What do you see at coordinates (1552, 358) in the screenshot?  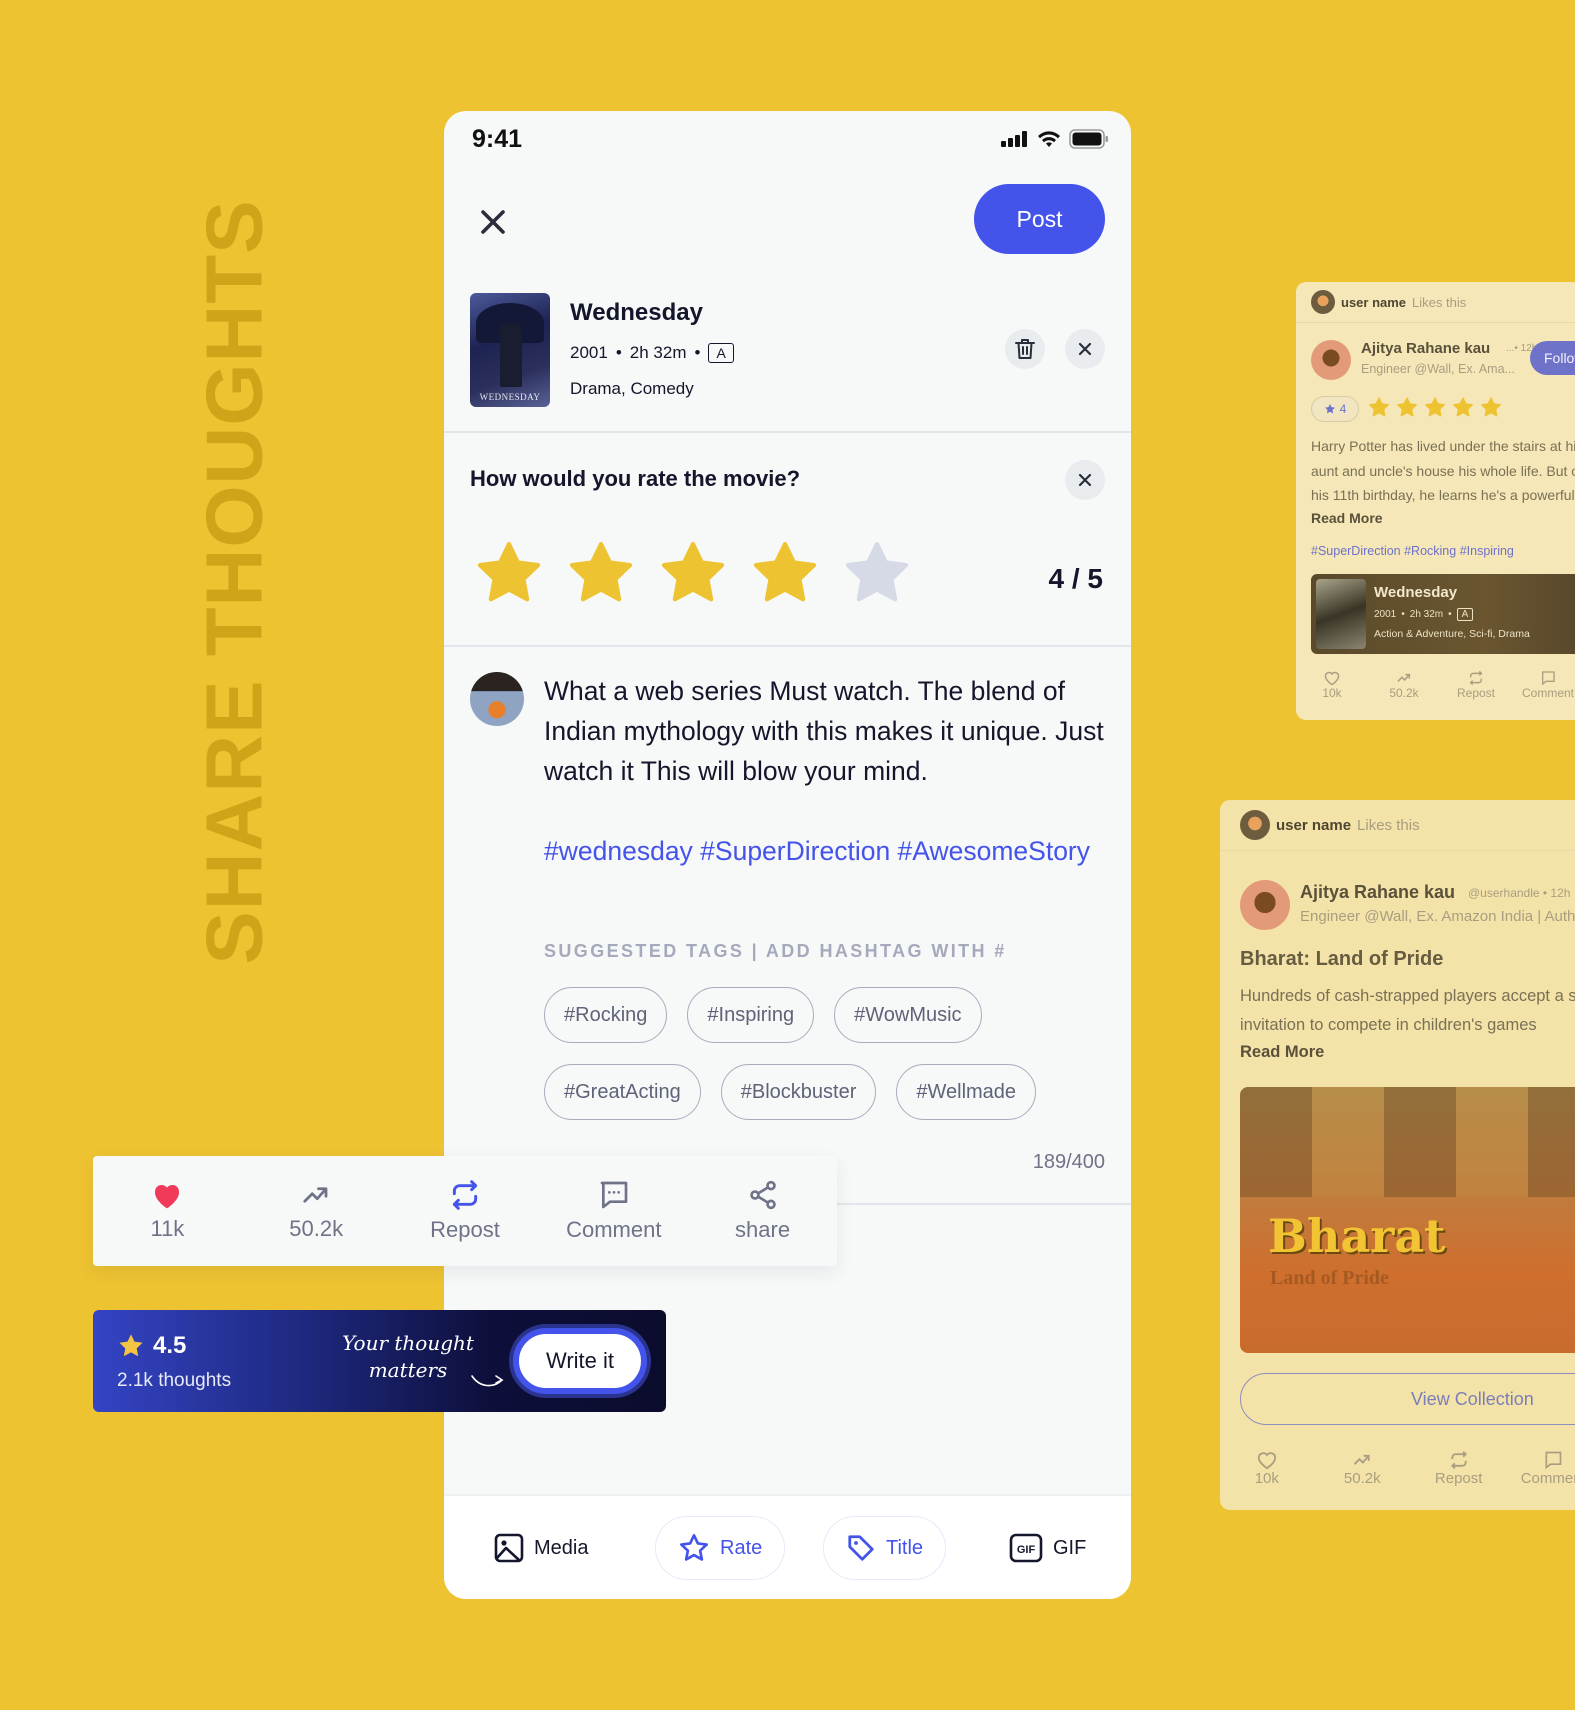 I see `follow-button: Follow` at bounding box center [1552, 358].